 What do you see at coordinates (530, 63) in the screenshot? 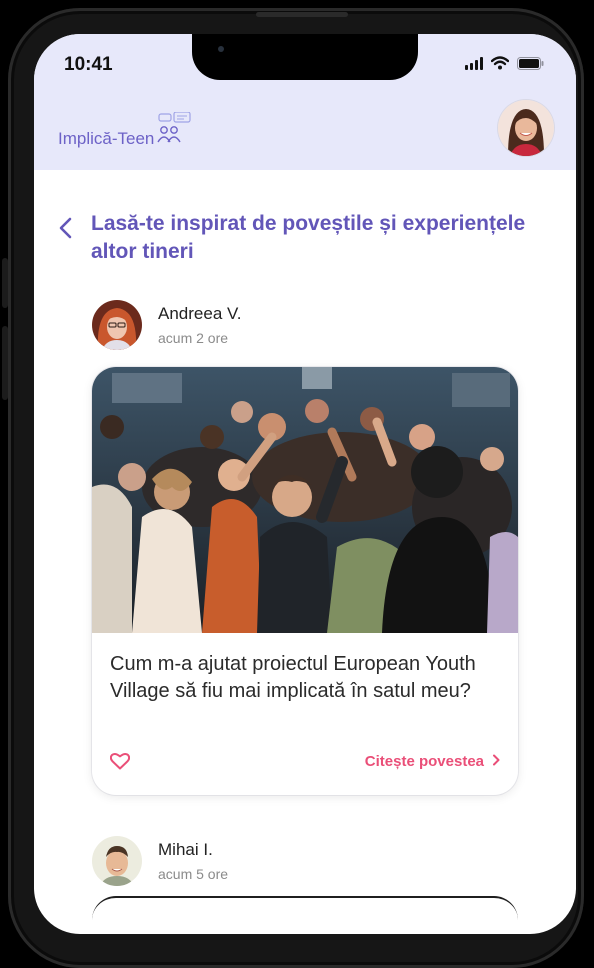
I see `battery-icon` at bounding box center [530, 63].